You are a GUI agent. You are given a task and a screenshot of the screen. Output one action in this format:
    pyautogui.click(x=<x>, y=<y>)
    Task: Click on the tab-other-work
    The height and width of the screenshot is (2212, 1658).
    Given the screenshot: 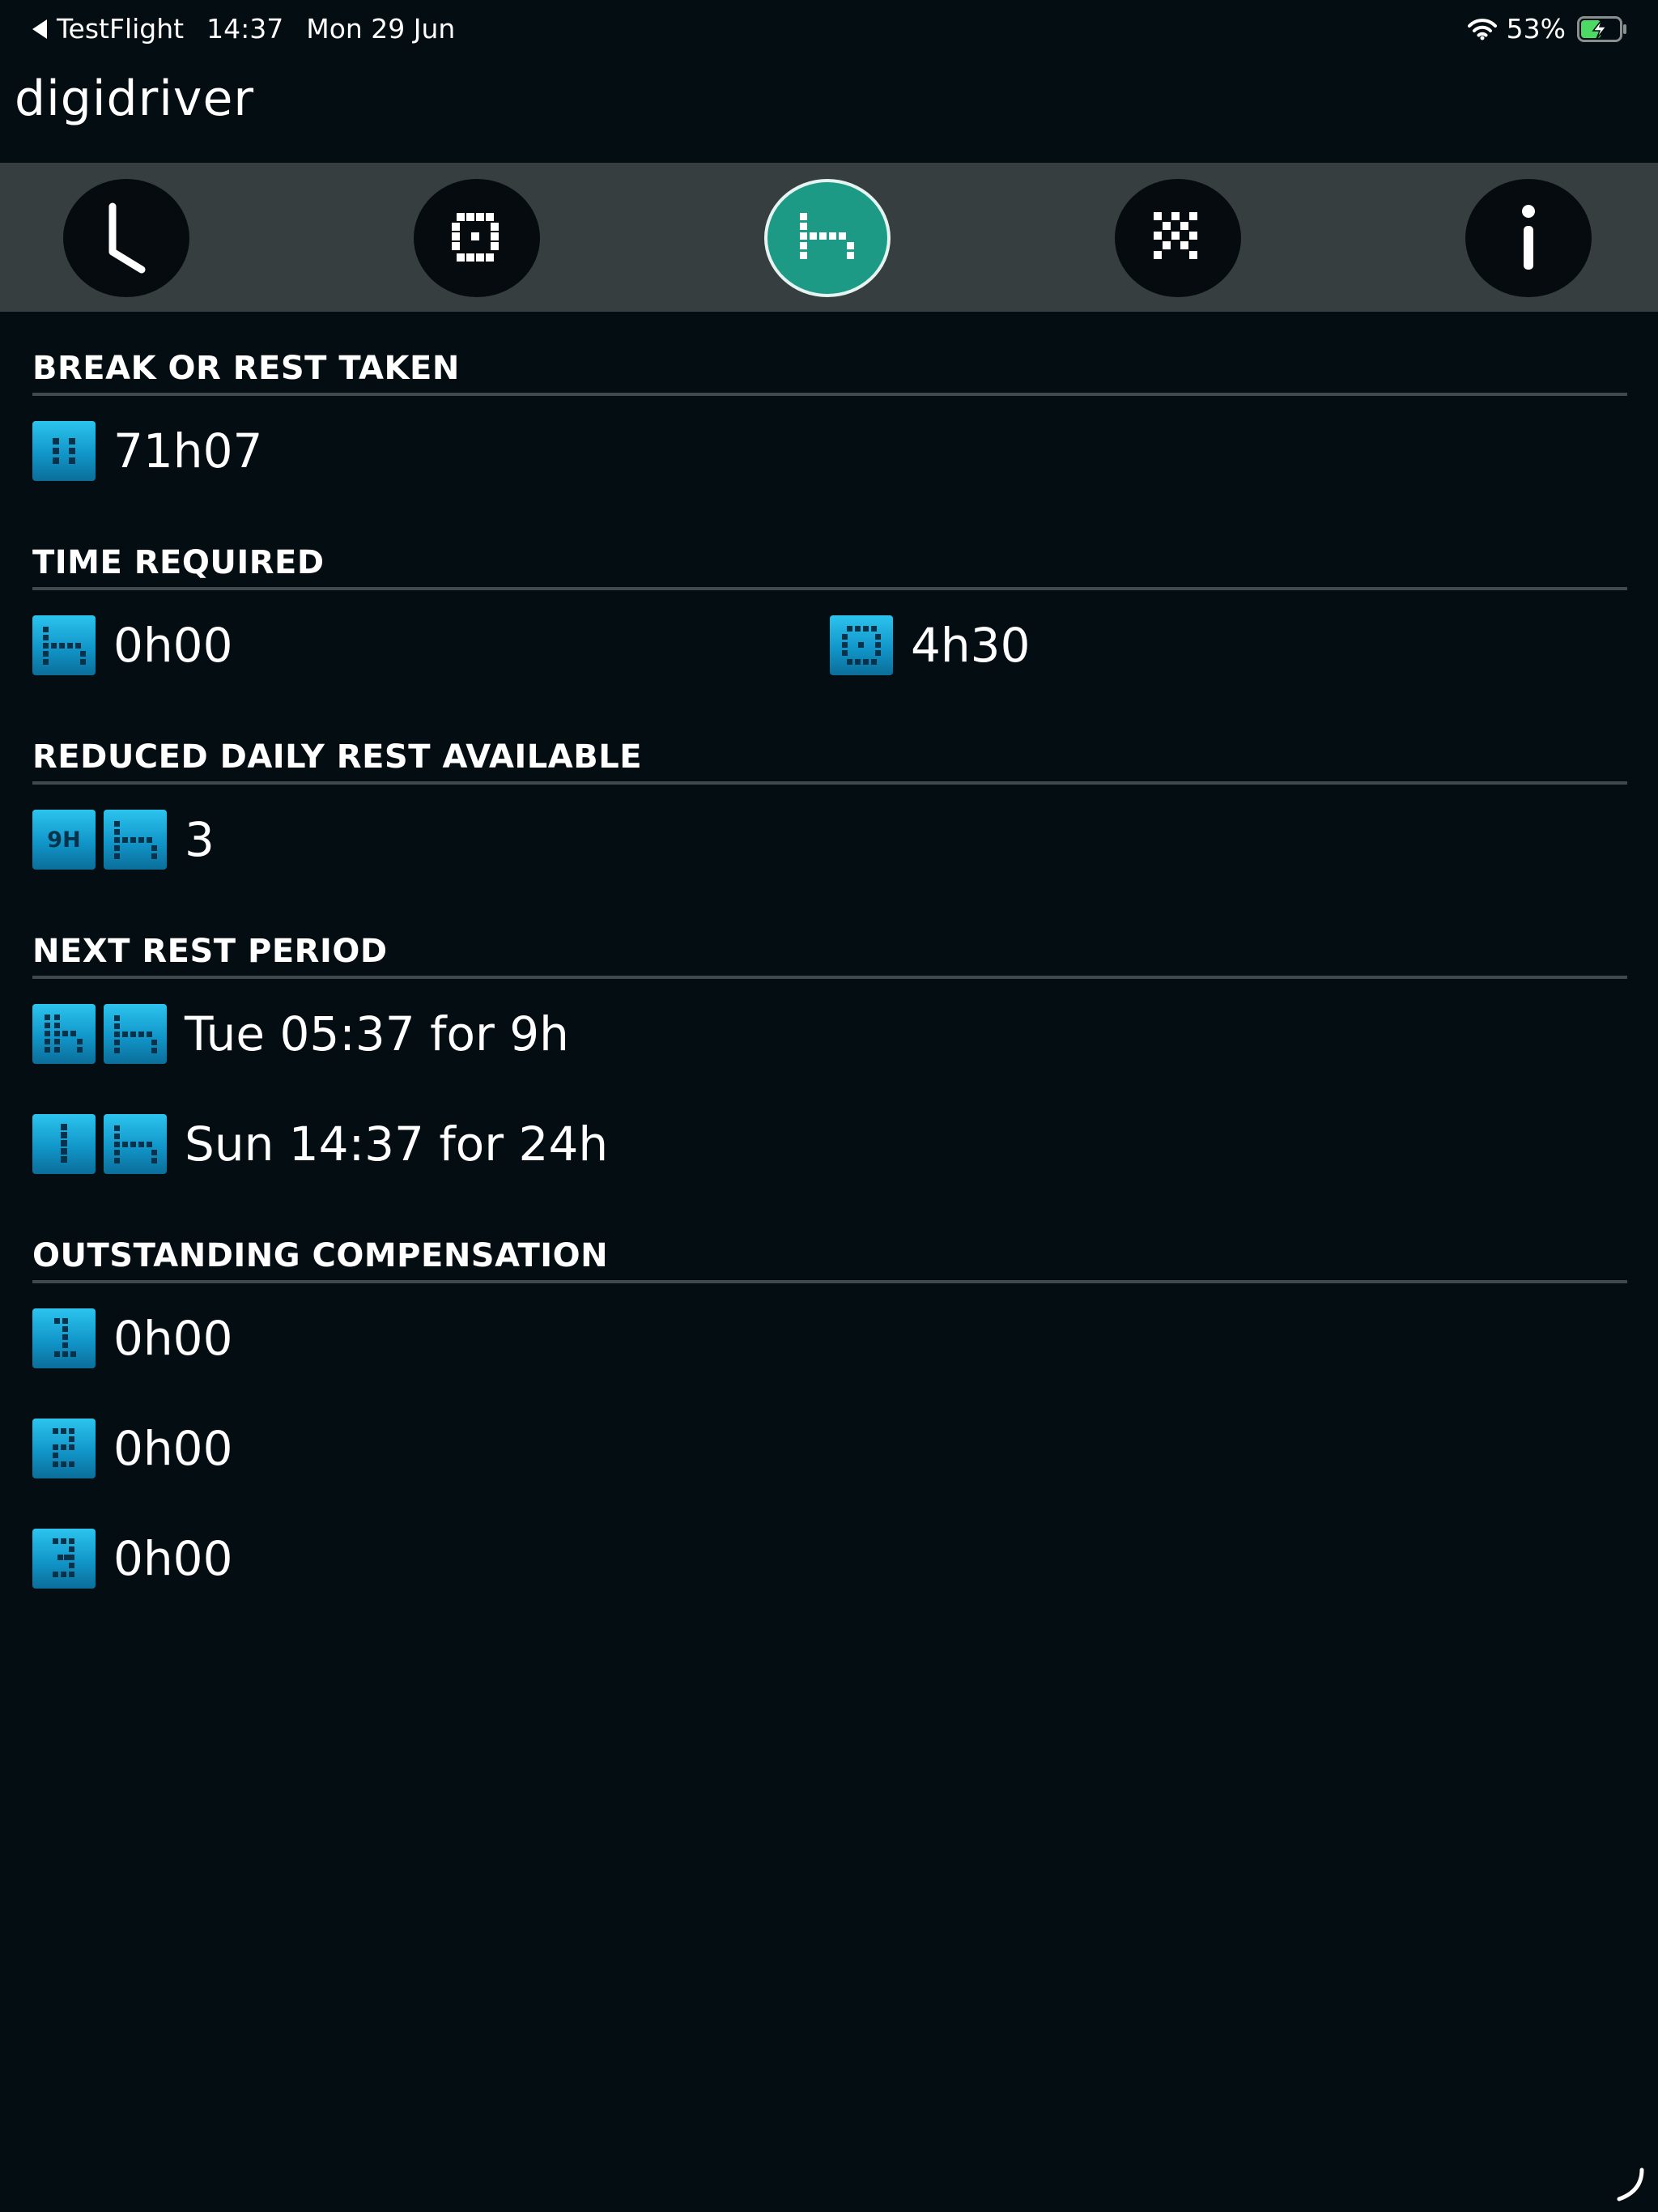 What is the action you would take?
    pyautogui.click(x=1178, y=238)
    